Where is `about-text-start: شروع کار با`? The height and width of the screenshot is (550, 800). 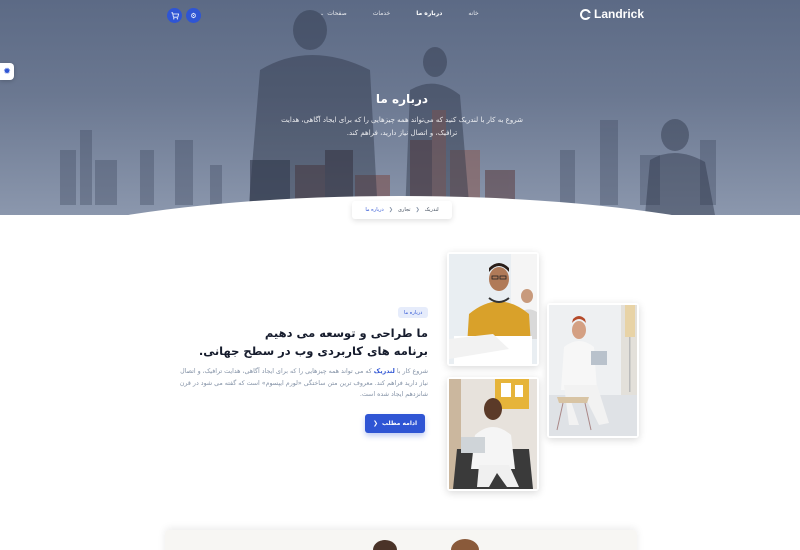
about-text-start: شروع کار با is located at coordinates (411, 371).